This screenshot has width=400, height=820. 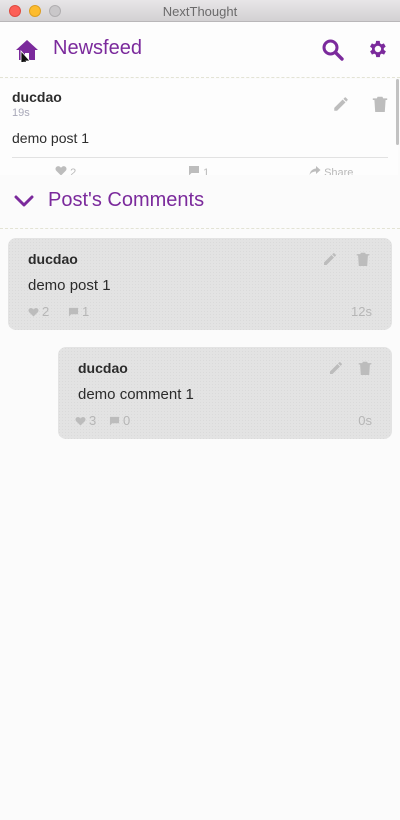 I want to click on edit-post-button, so click(x=341, y=104).